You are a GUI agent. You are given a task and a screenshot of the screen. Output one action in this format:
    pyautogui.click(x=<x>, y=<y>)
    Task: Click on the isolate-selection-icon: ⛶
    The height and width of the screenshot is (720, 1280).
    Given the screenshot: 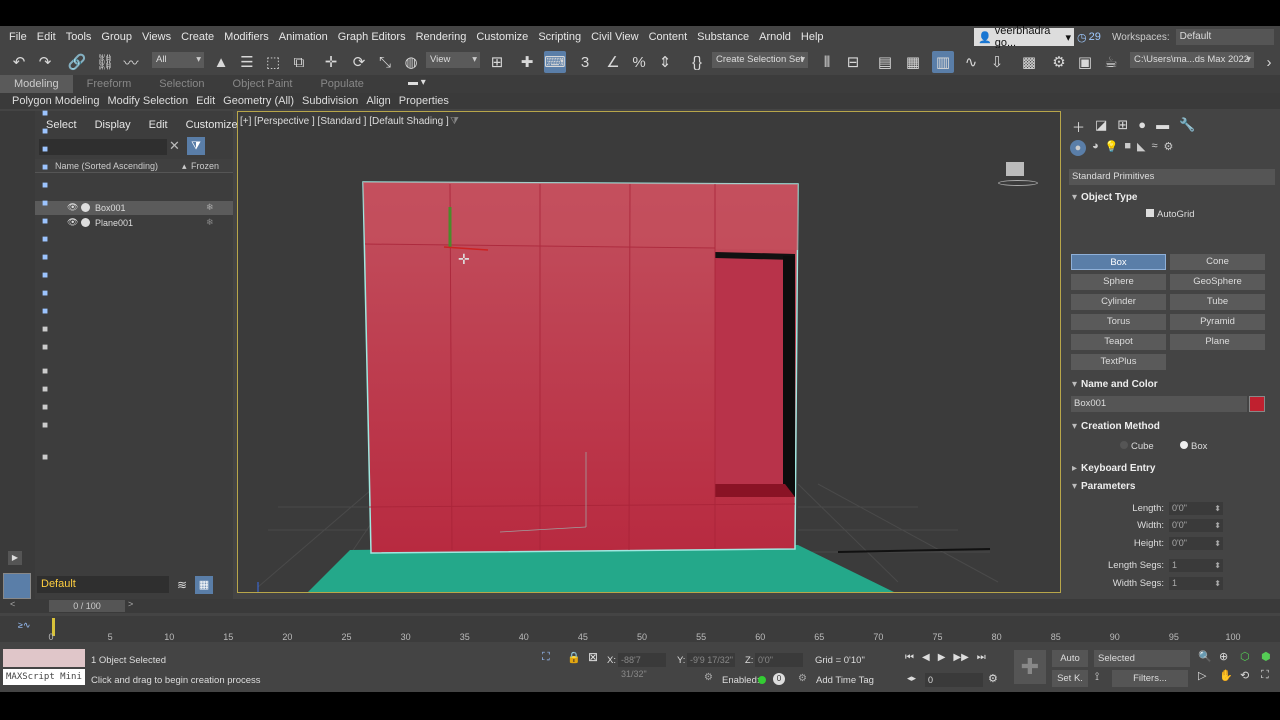 What is the action you would take?
    pyautogui.click(x=546, y=657)
    